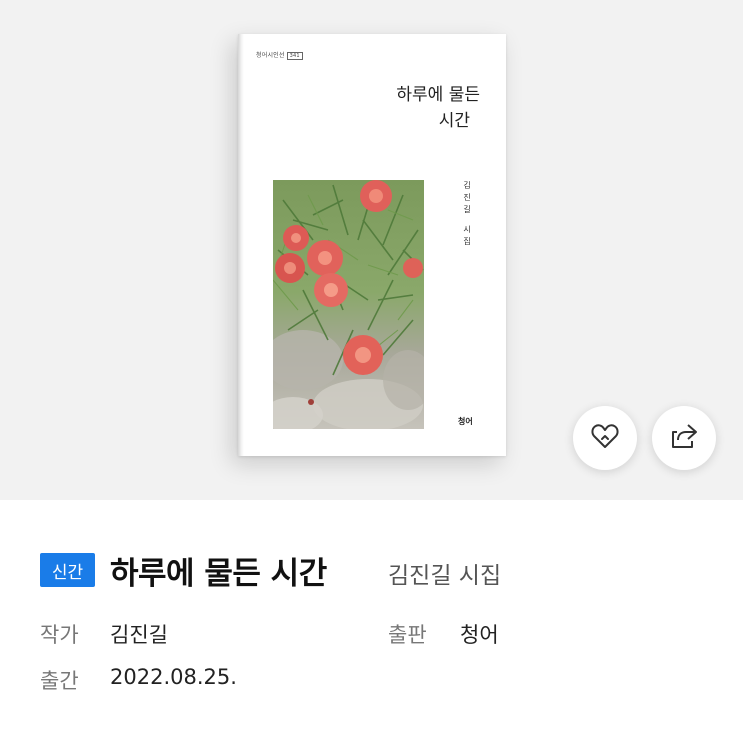  What do you see at coordinates (465, 421) in the screenshot?
I see `cover-publisher-logo: 청어` at bounding box center [465, 421].